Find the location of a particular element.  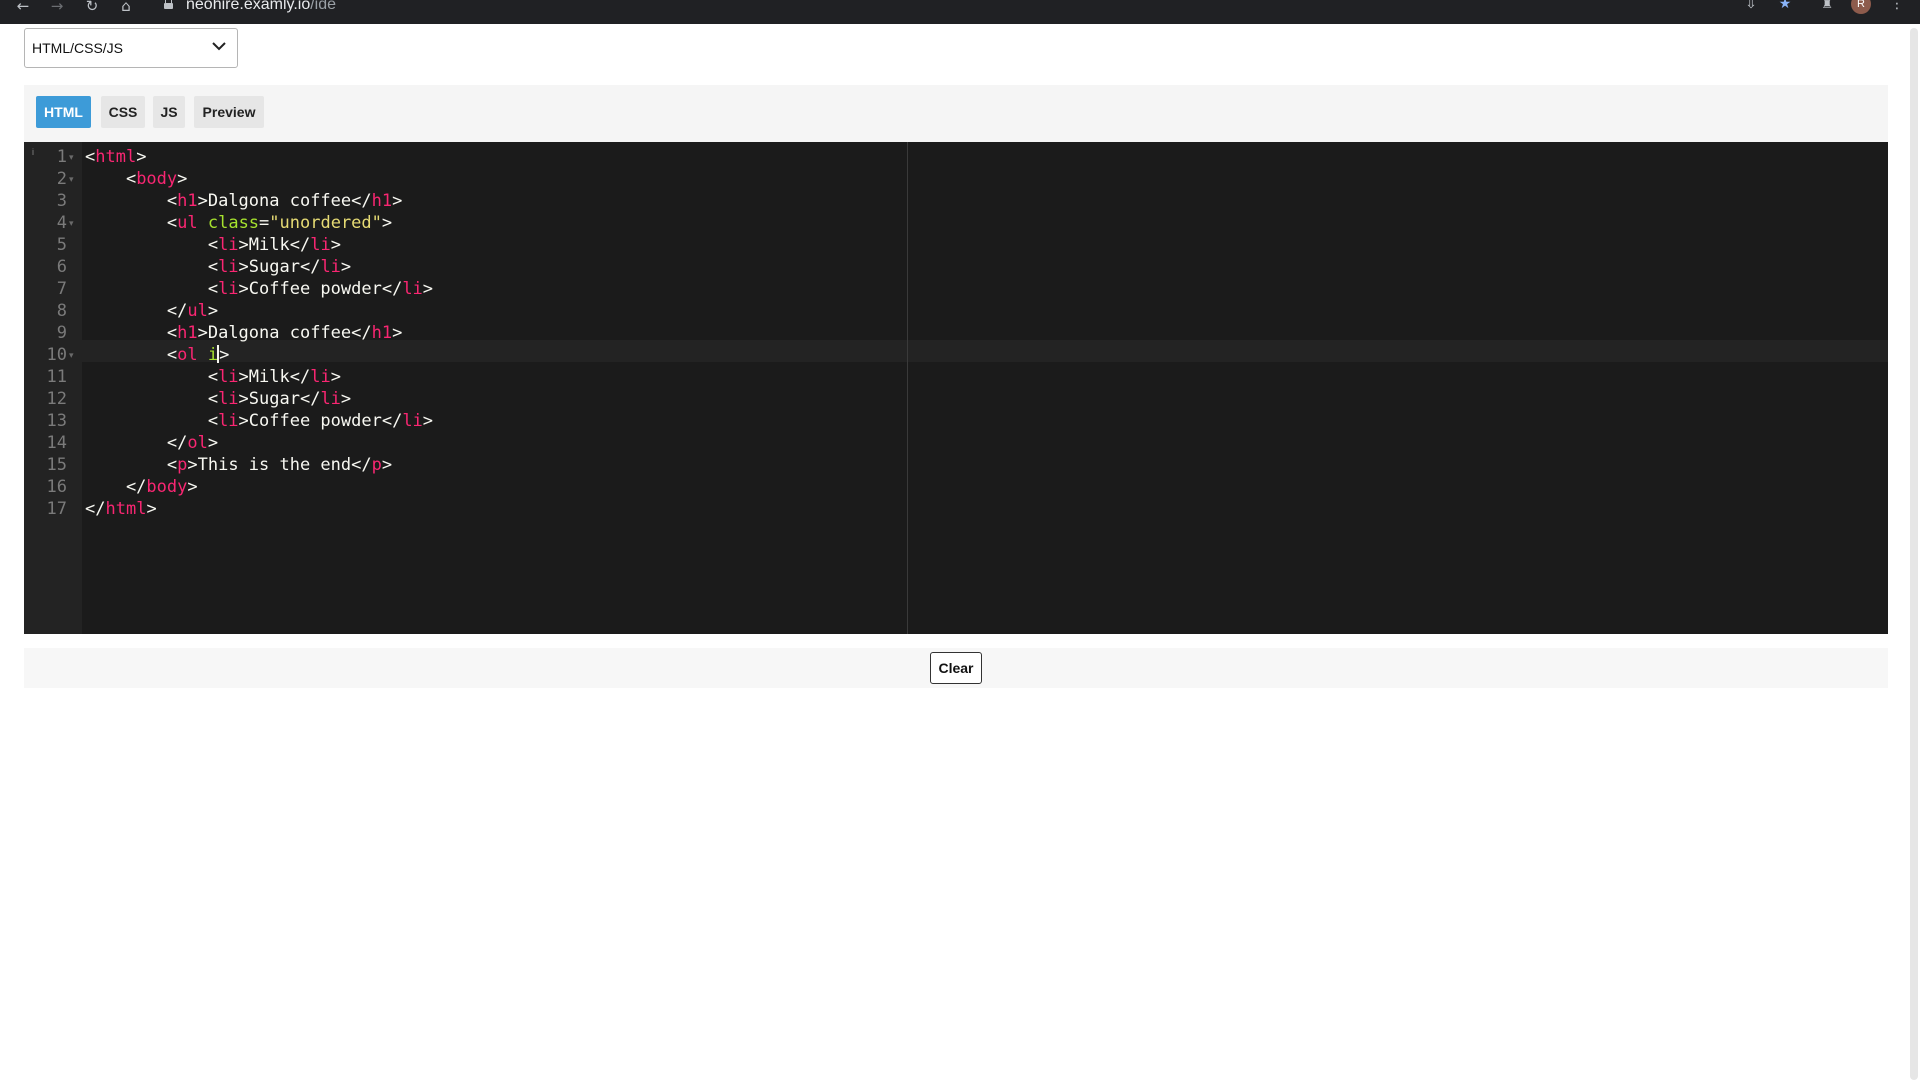

kebab-menu-icon: ⋮ is located at coordinates (1897, 6).